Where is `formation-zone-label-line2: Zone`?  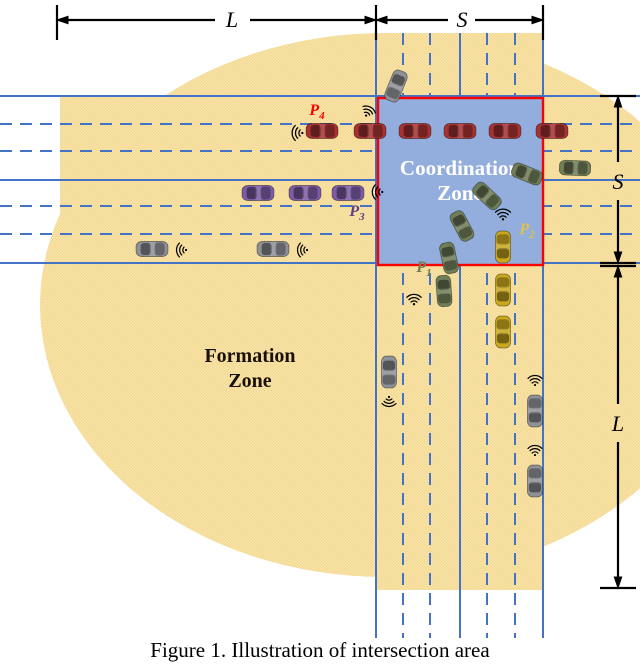
formation-zone-label-line2: Zone is located at coordinates (249, 381).